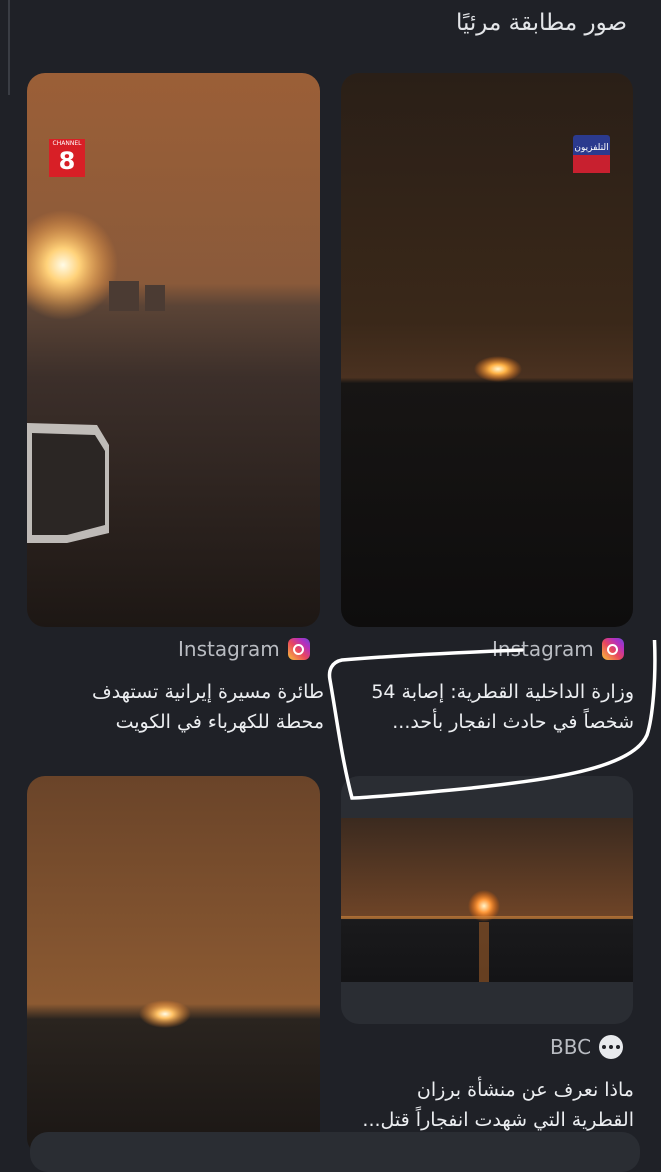  Describe the element at coordinates (67, 143) in the screenshot. I see `channel-logo-small: CHANNEL` at that location.